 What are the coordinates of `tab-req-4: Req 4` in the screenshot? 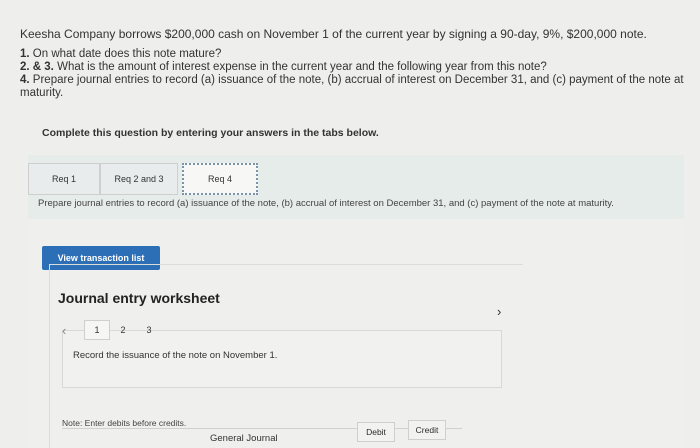 It's located at (220, 179).